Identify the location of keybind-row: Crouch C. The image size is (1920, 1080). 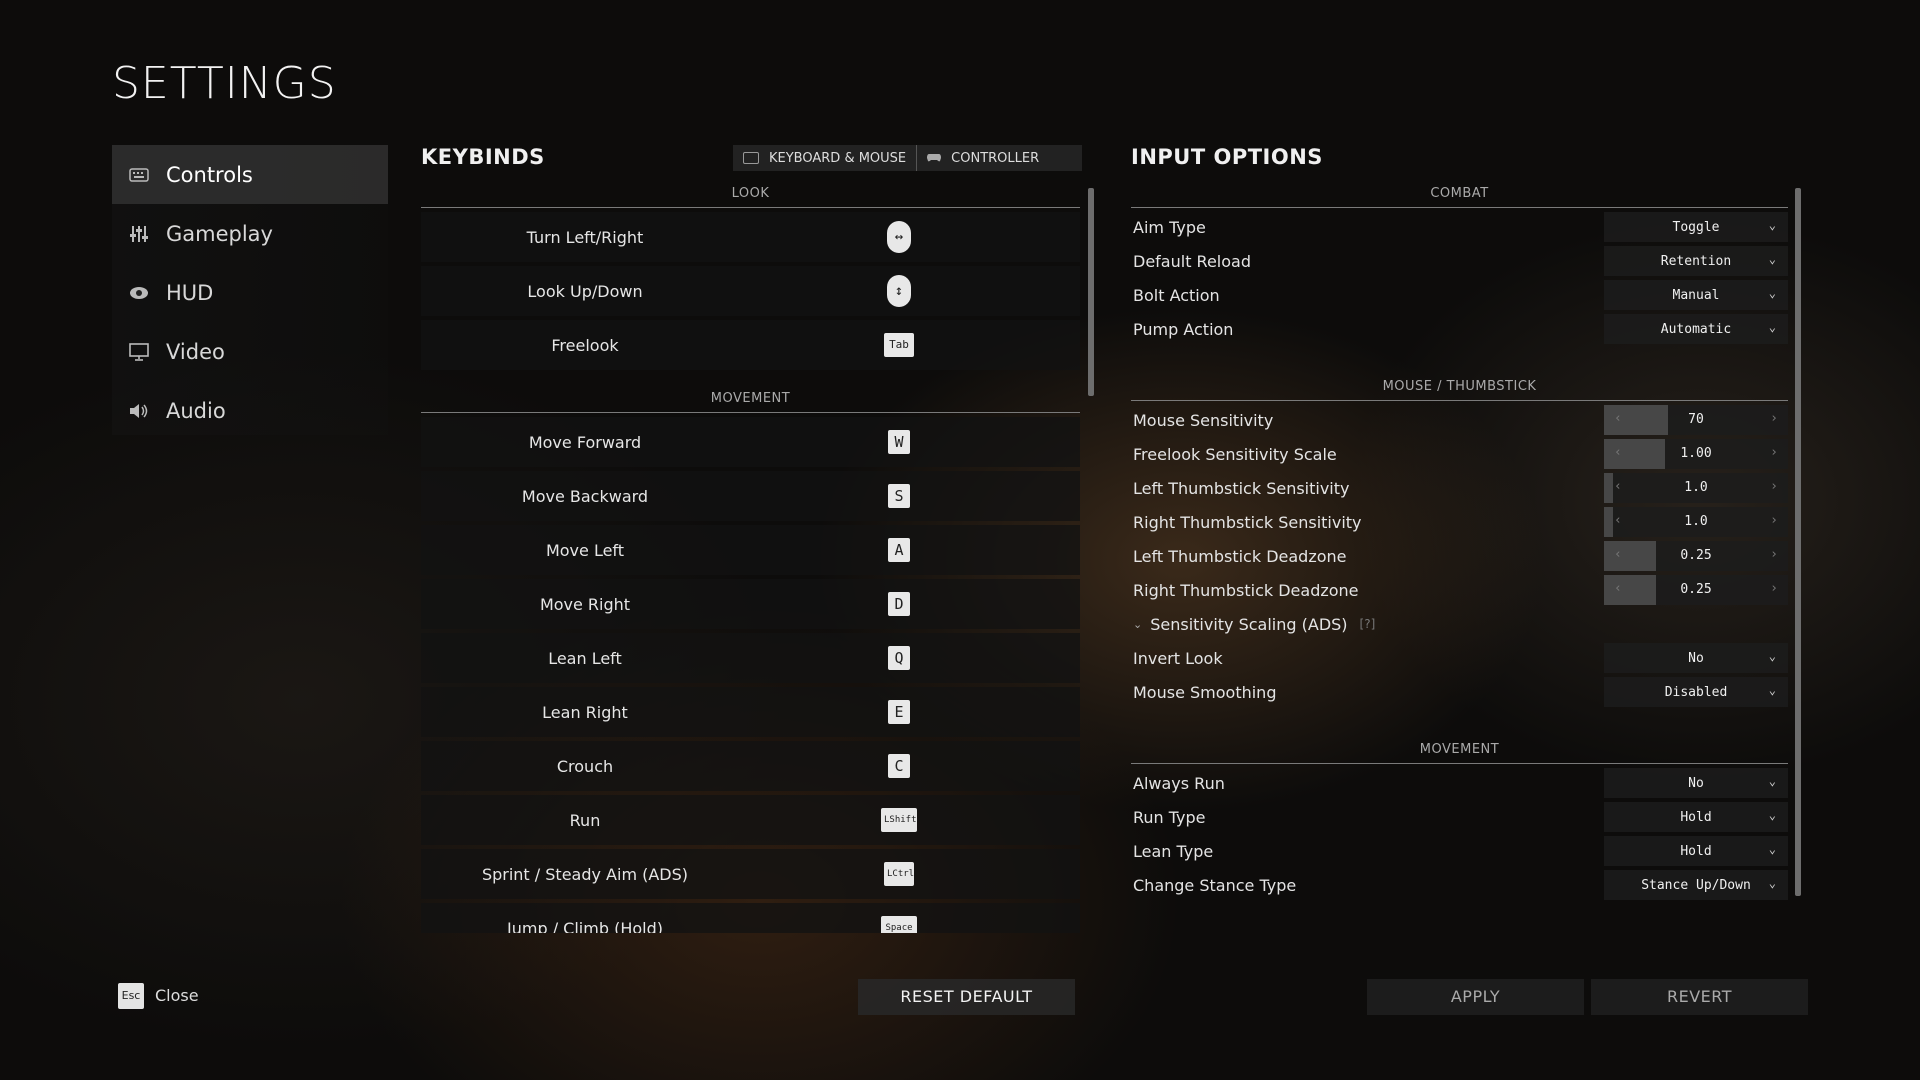
(750, 766).